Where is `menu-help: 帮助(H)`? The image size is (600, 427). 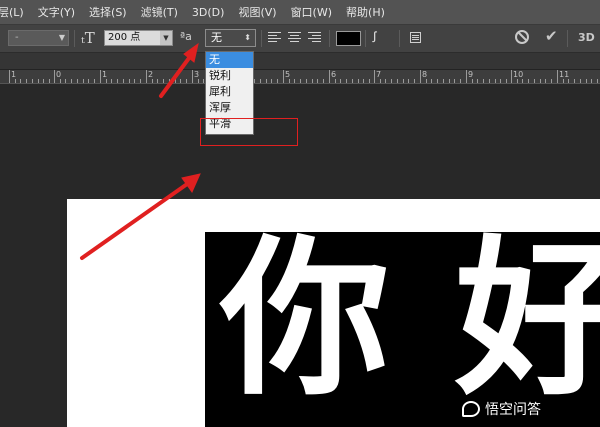 menu-help: 帮助(H) is located at coordinates (365, 12).